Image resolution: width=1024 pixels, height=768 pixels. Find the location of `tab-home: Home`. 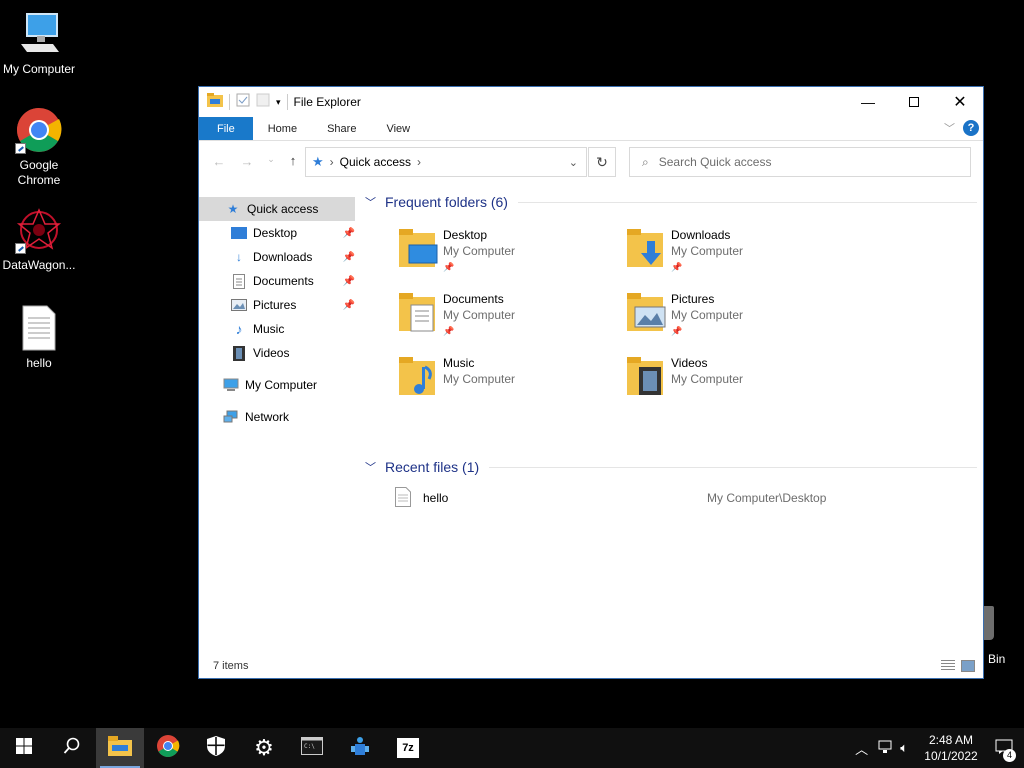

tab-home: Home is located at coordinates (282, 128).